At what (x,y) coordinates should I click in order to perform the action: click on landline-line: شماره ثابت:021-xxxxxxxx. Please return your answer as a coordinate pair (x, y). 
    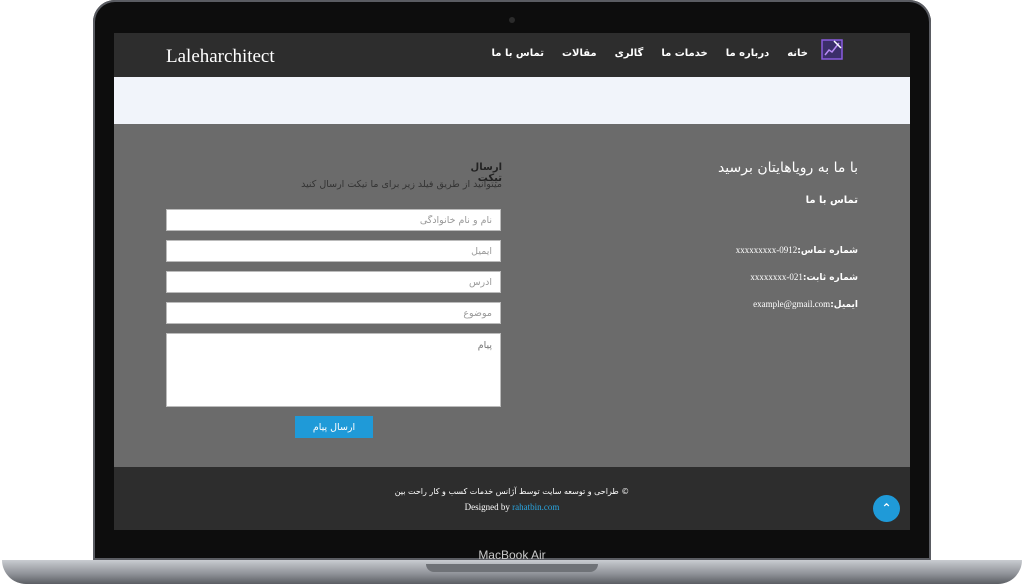
    Looking at the image, I should click on (804, 277).